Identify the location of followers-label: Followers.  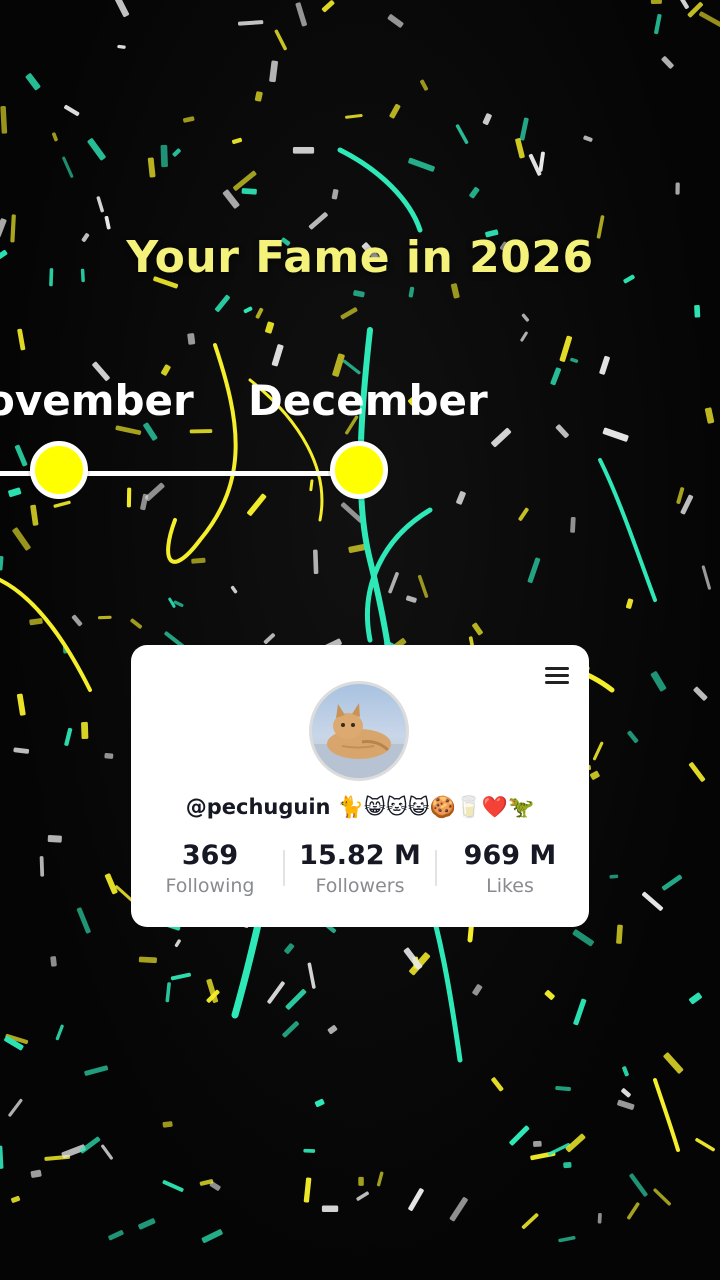
(360, 886).